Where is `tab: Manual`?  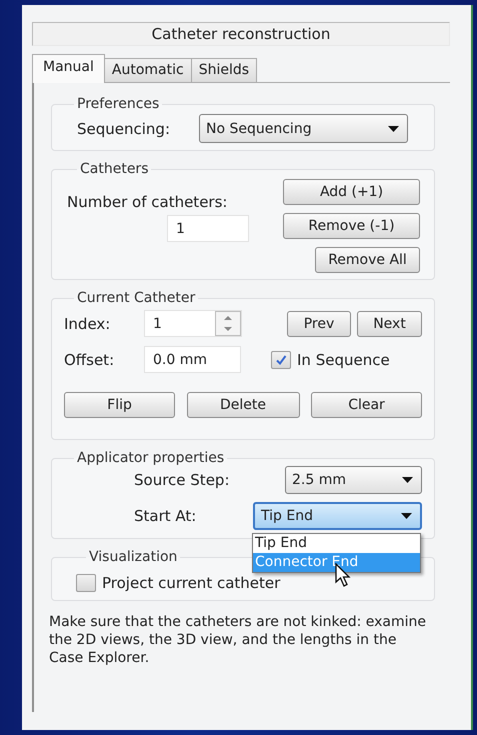 tab: Manual is located at coordinates (68, 68).